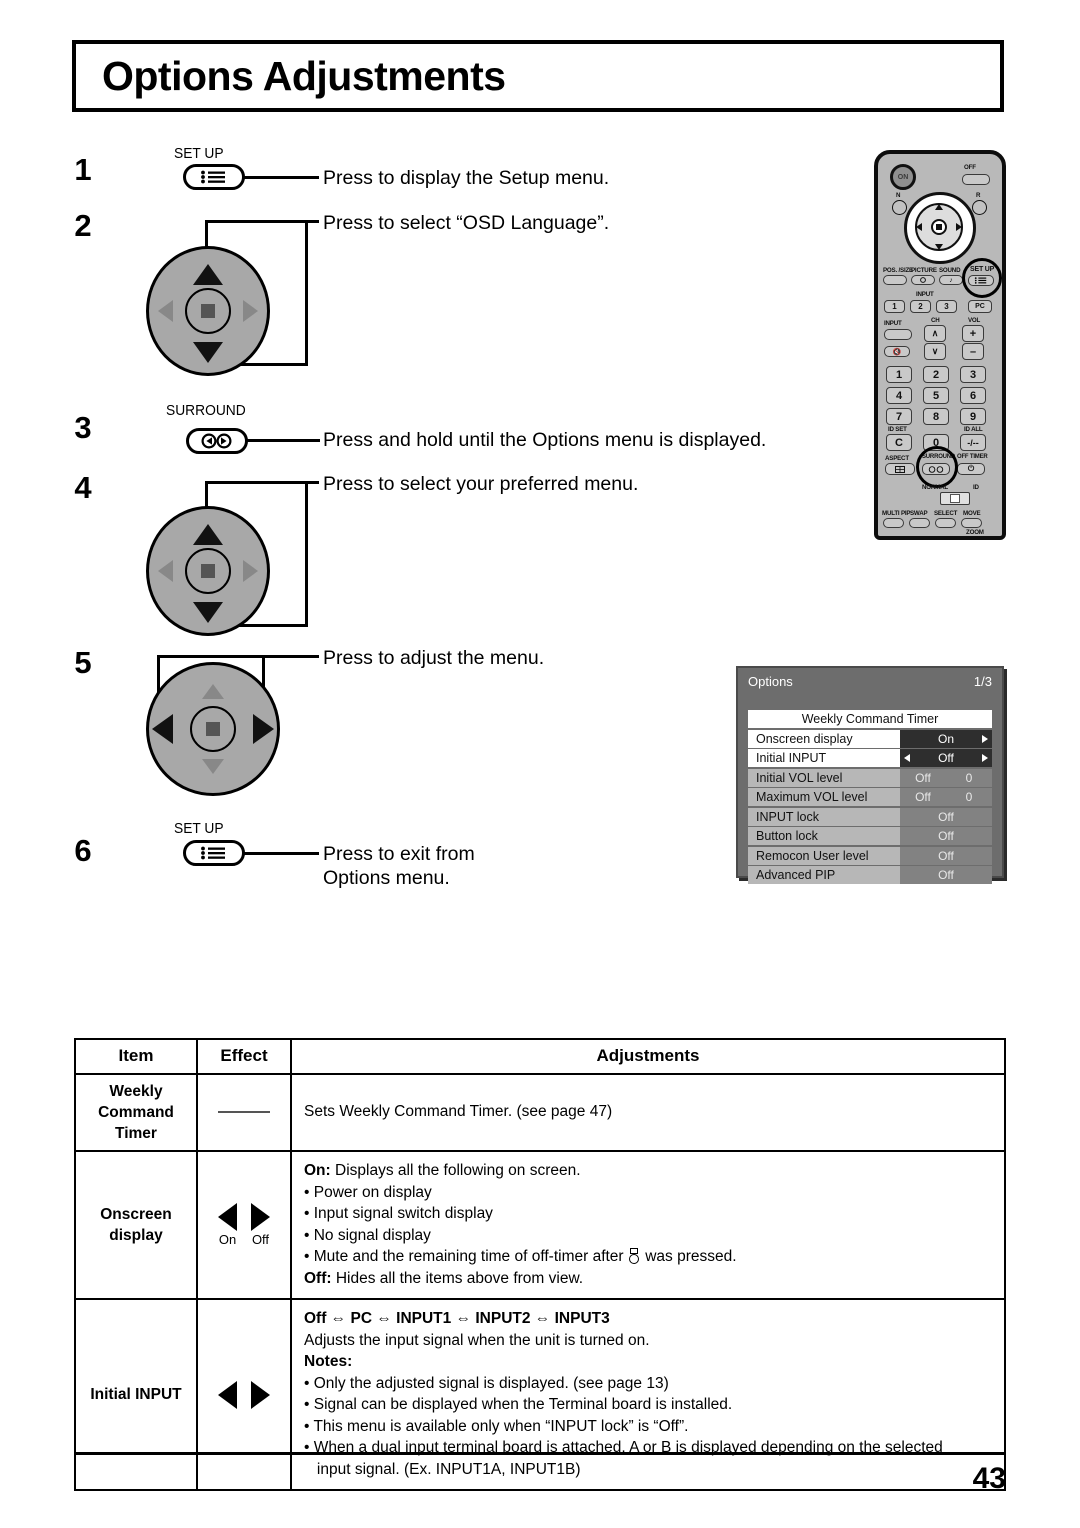  What do you see at coordinates (955, 498) in the screenshot?
I see `id-slide-switch` at bounding box center [955, 498].